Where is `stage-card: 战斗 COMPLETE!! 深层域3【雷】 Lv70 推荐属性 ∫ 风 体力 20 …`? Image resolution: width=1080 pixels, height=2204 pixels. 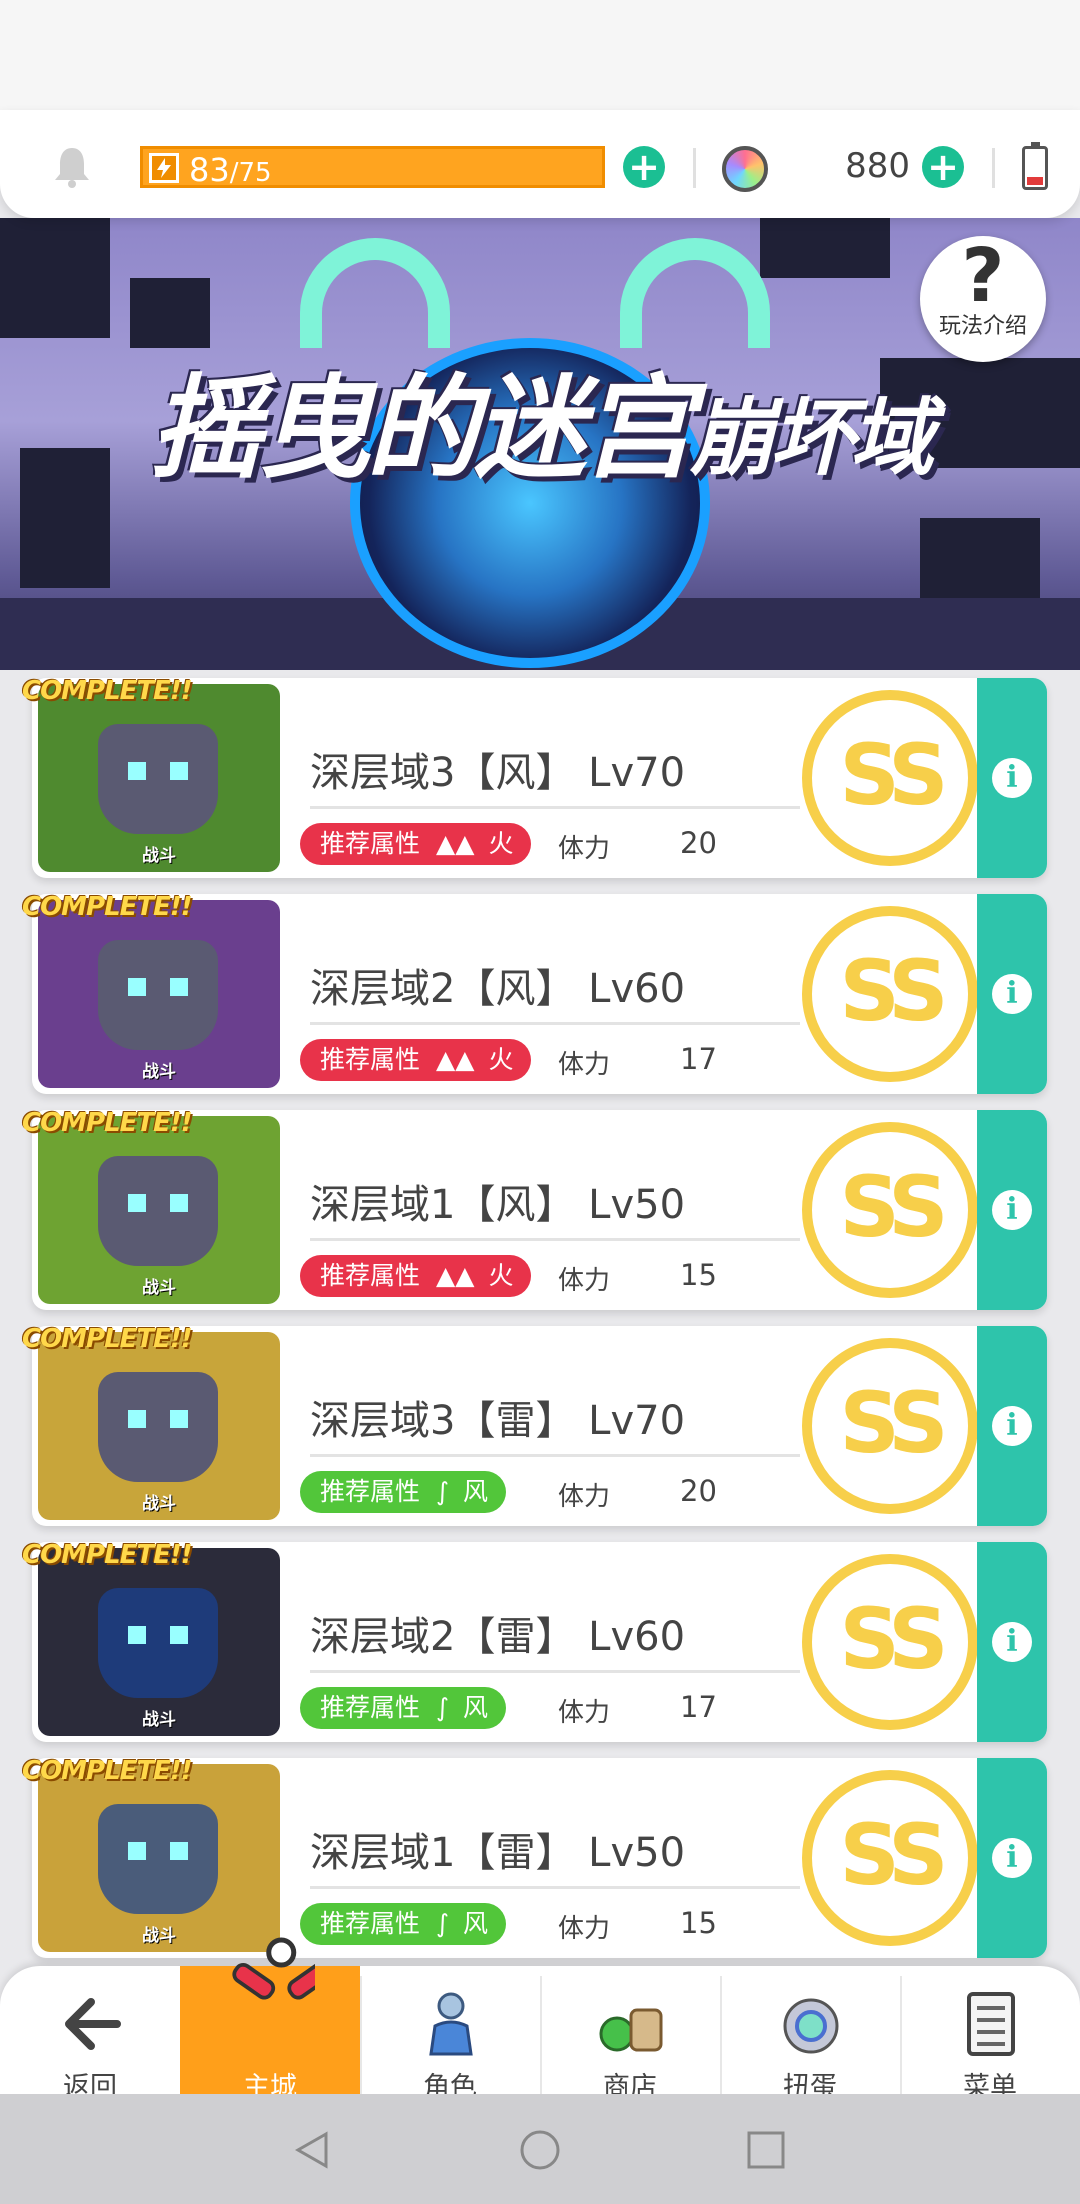
stage-card: 战斗 COMPLETE!! 深层域3【雷】 Lv70 推荐属性 ∫ 风 体力 20 … is located at coordinates (534, 1425).